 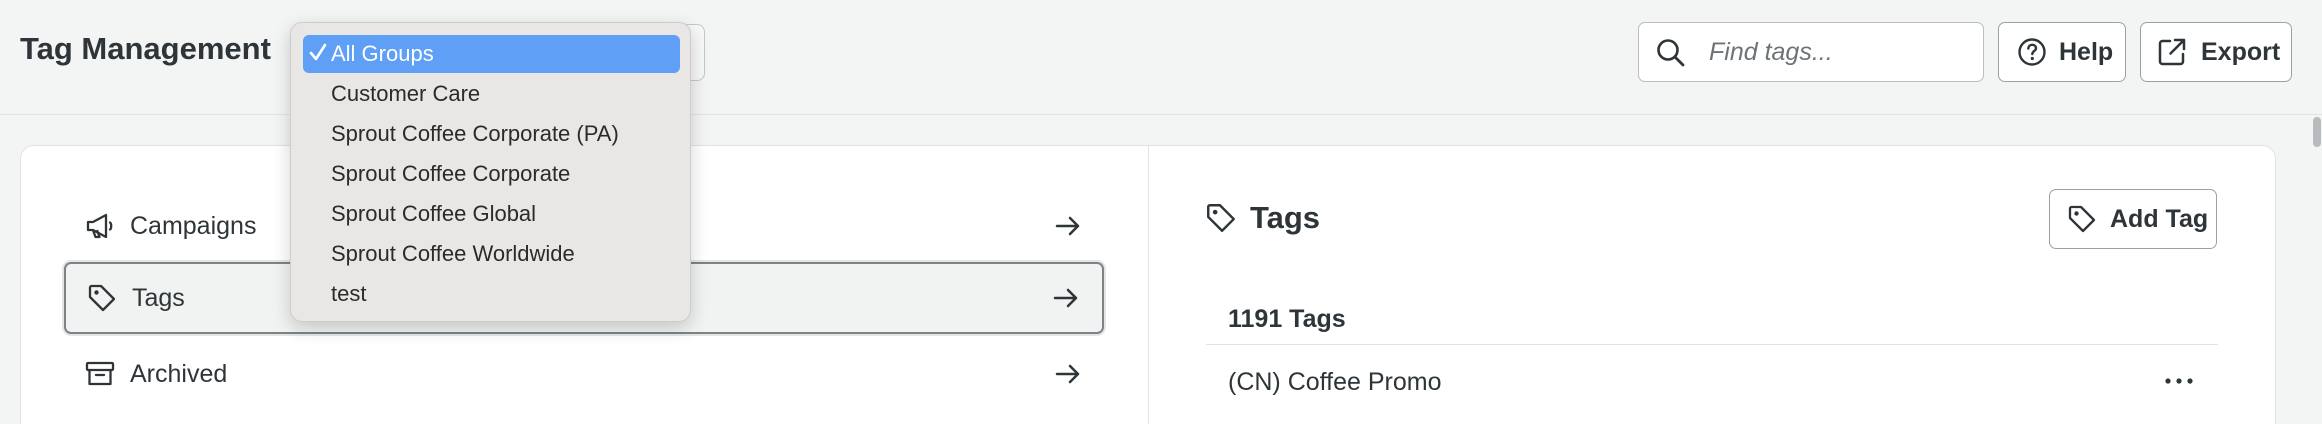 I want to click on add-tag-button-label: Add Tag, so click(x=2159, y=218).